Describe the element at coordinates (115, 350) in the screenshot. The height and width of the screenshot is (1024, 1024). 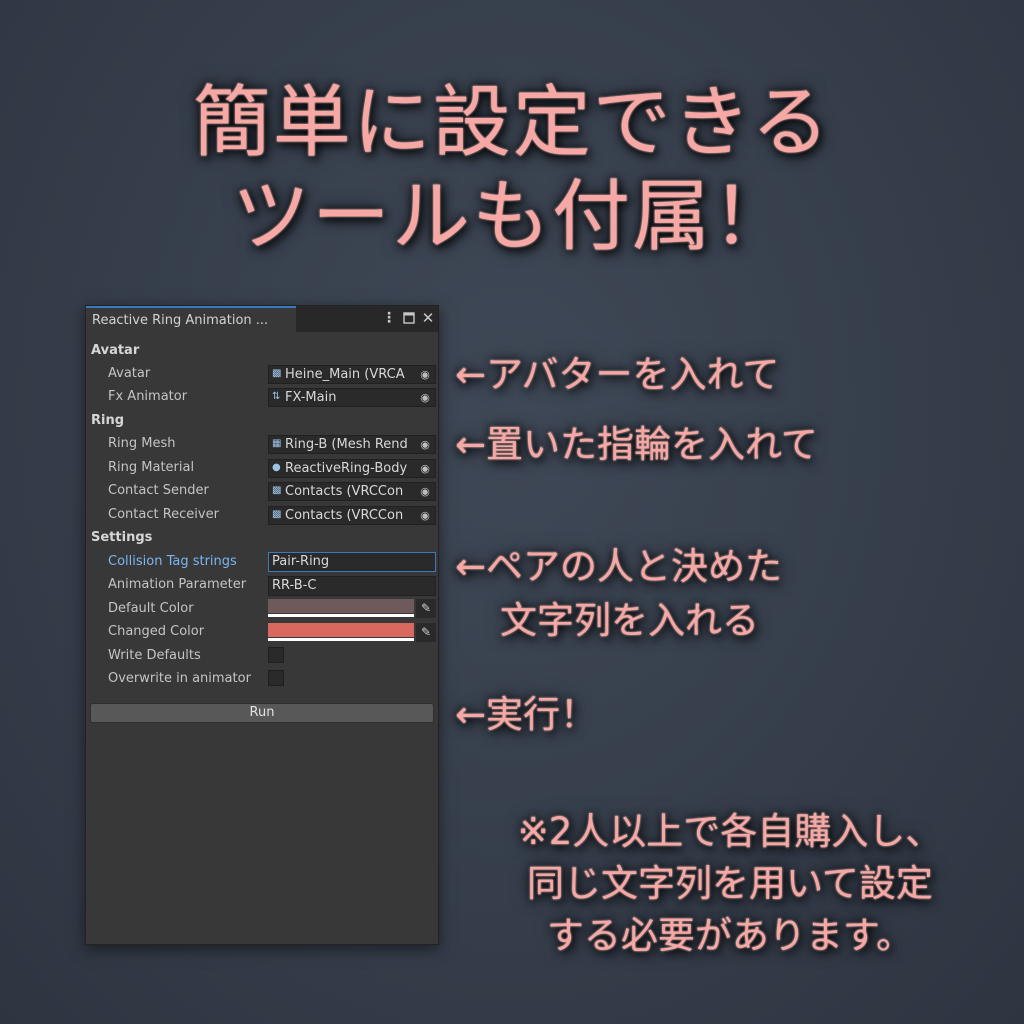
I see `section-avatar: Avatar` at that location.